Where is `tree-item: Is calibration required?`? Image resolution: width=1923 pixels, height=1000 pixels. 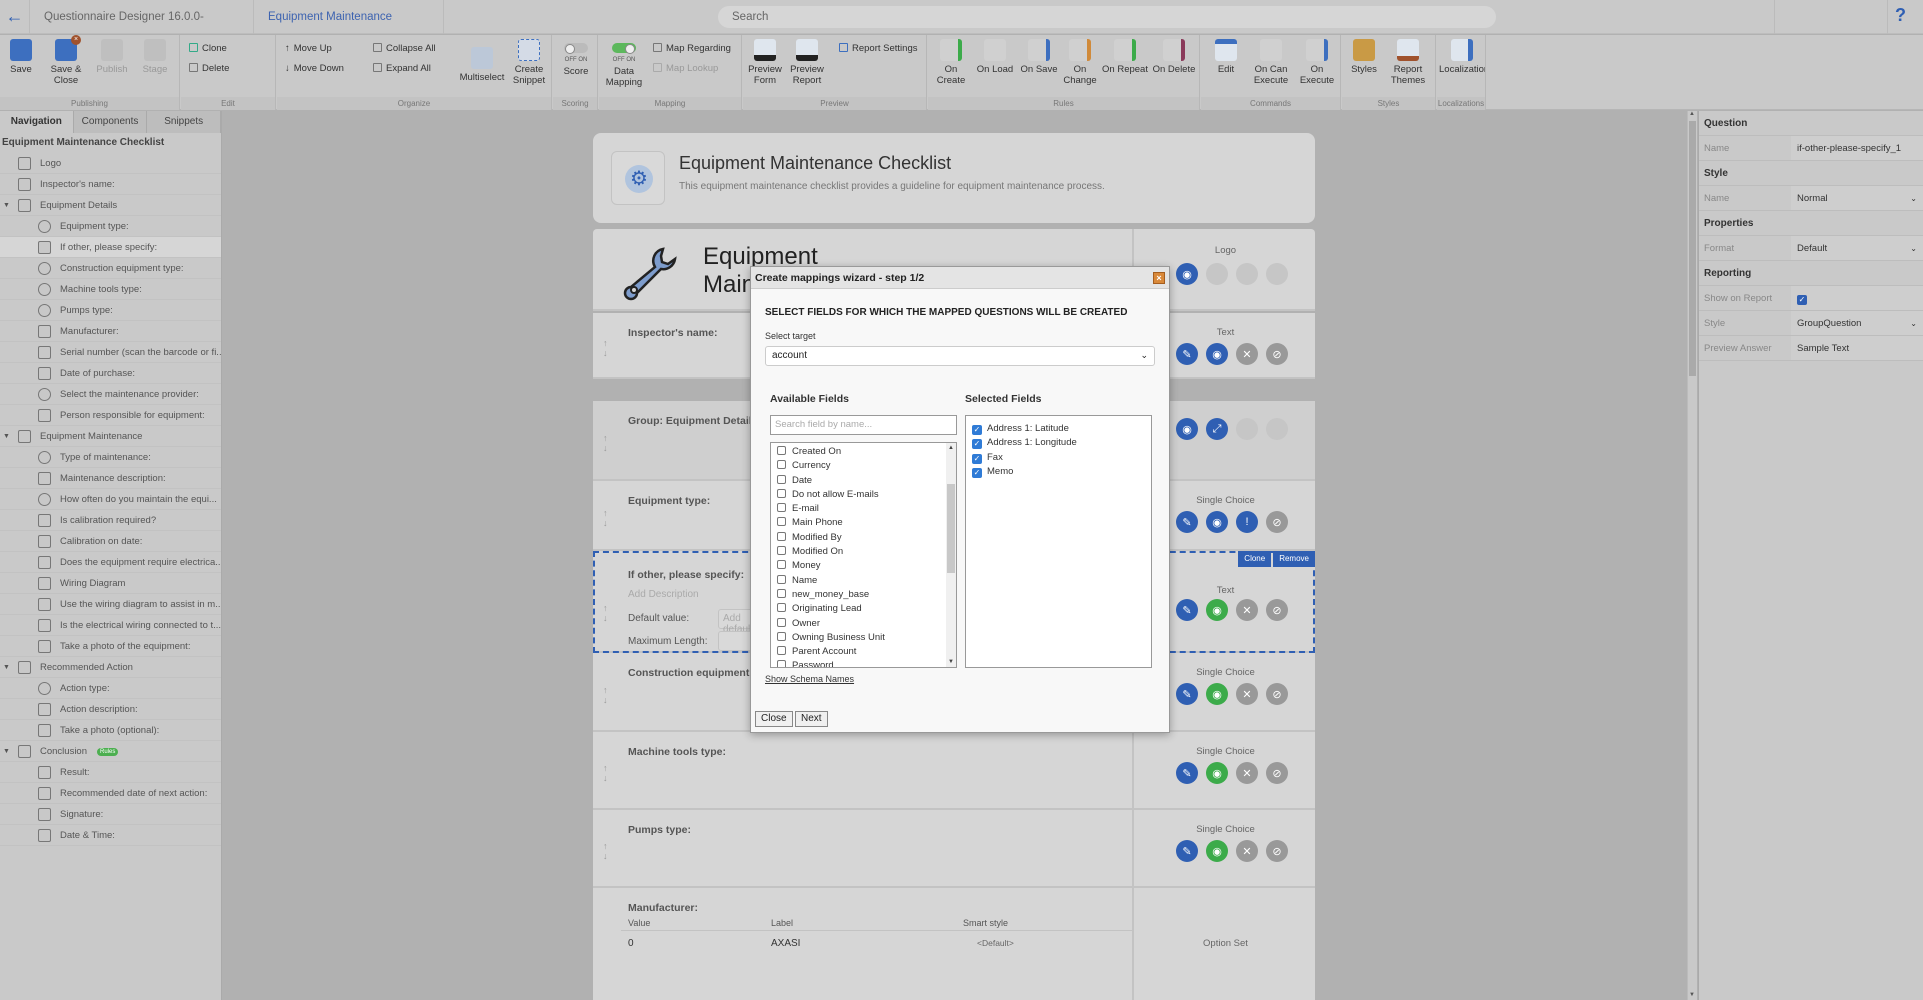 tree-item: Is calibration required? is located at coordinates (110, 520).